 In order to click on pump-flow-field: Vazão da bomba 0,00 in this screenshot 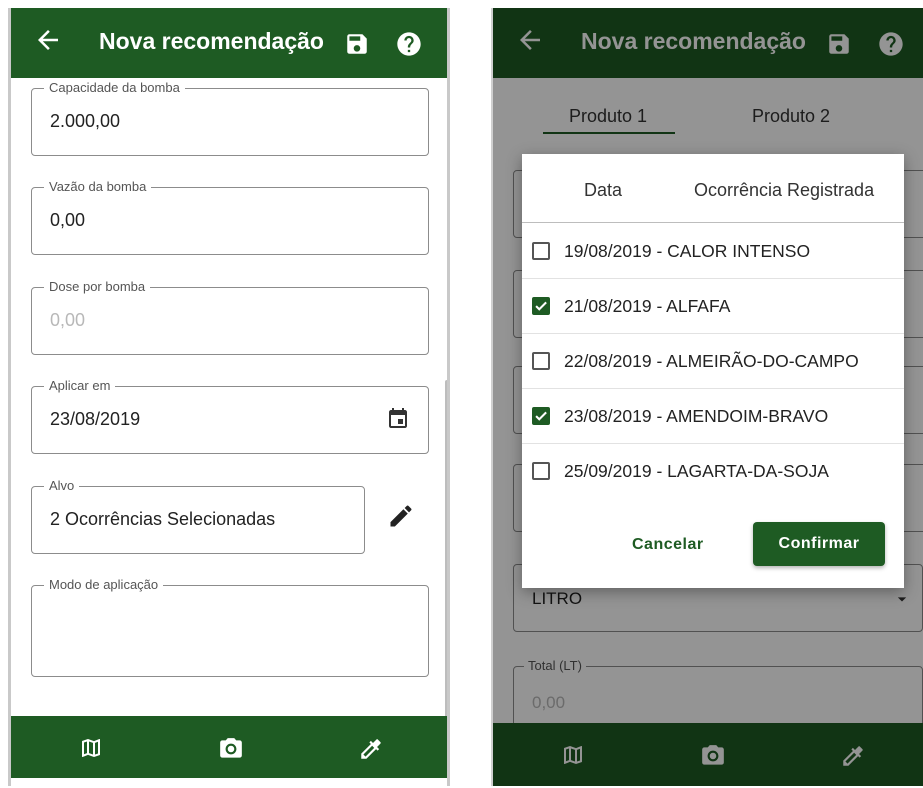, I will do `click(230, 217)`.